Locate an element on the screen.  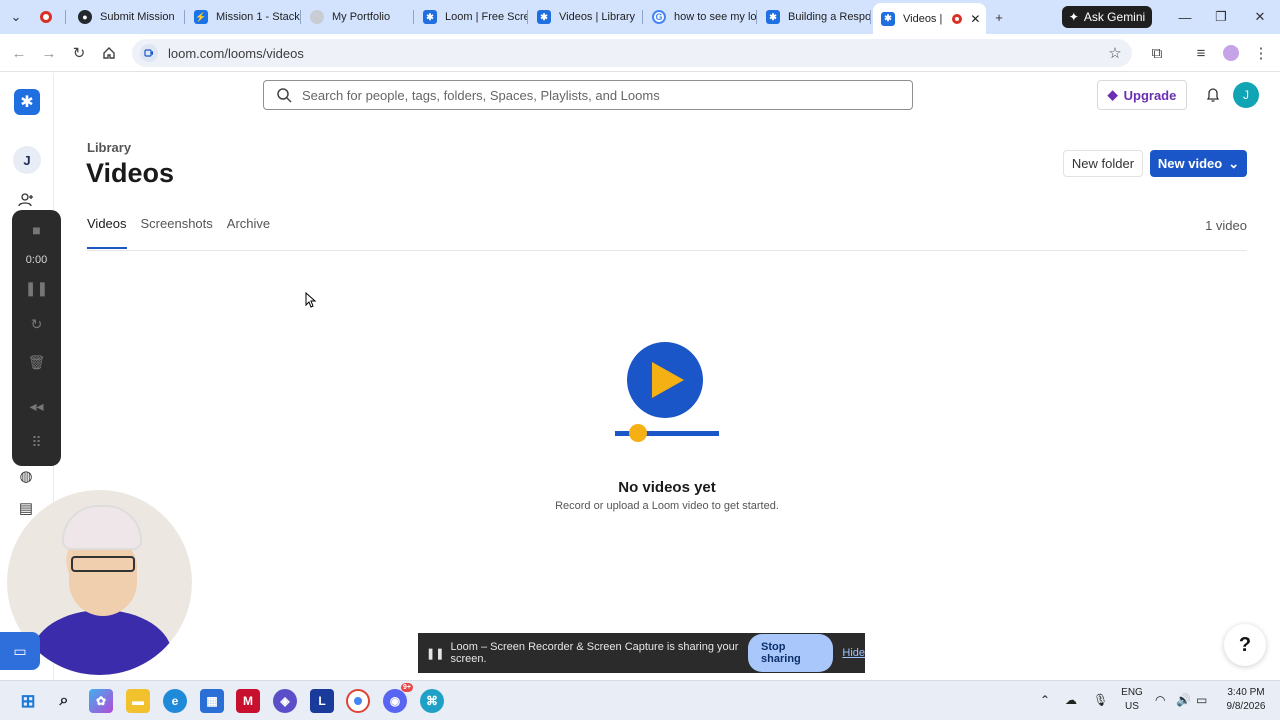
help-button: ? is located at coordinates (1245, 645).